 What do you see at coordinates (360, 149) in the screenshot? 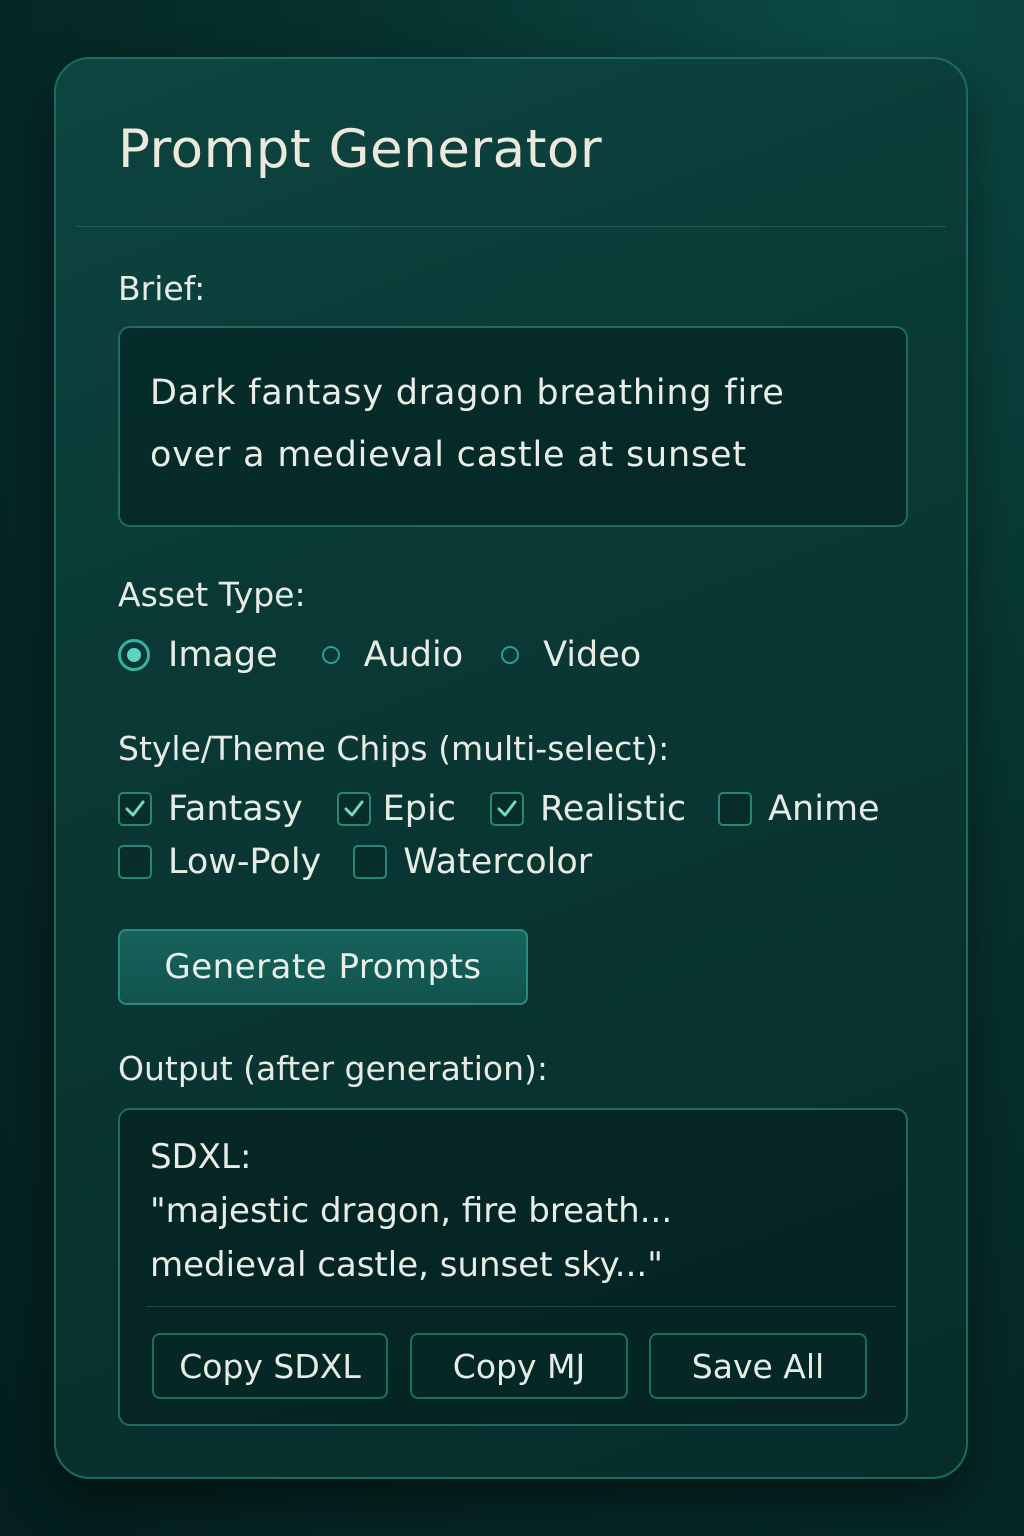
I see `page-title: Prompt Generator` at bounding box center [360, 149].